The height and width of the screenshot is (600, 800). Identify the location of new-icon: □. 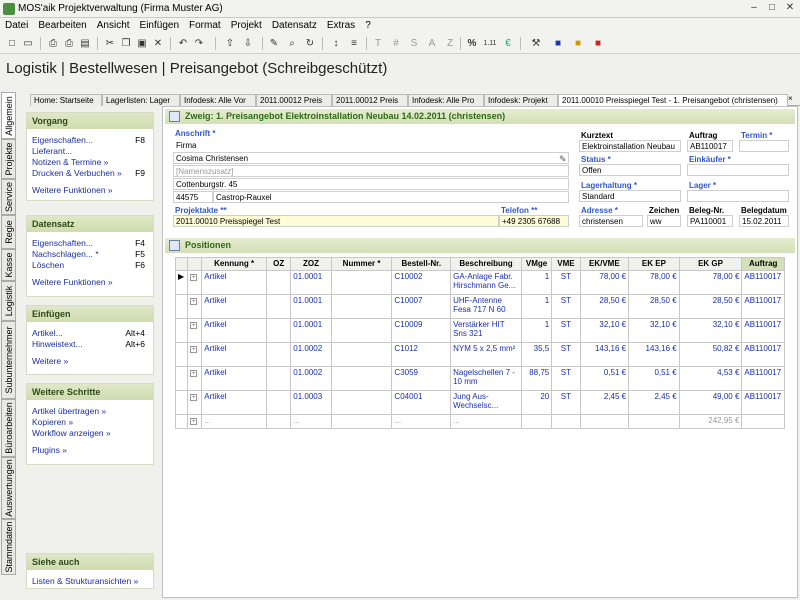
(12, 43).